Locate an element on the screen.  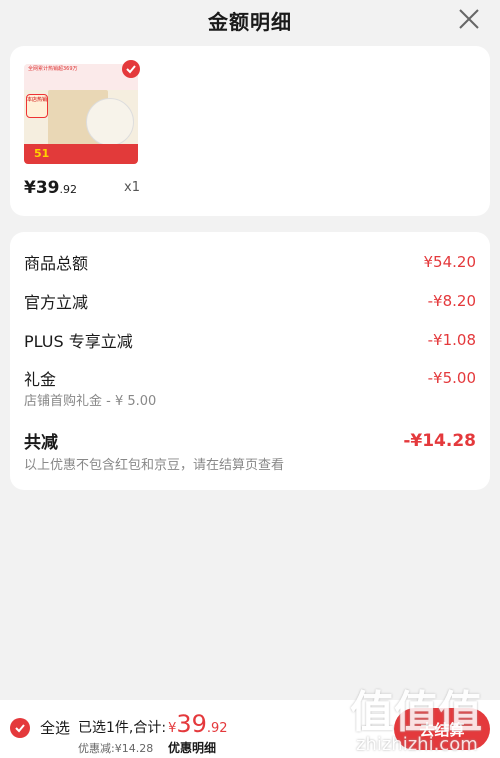
close-icon is located at coordinates (469, 19).